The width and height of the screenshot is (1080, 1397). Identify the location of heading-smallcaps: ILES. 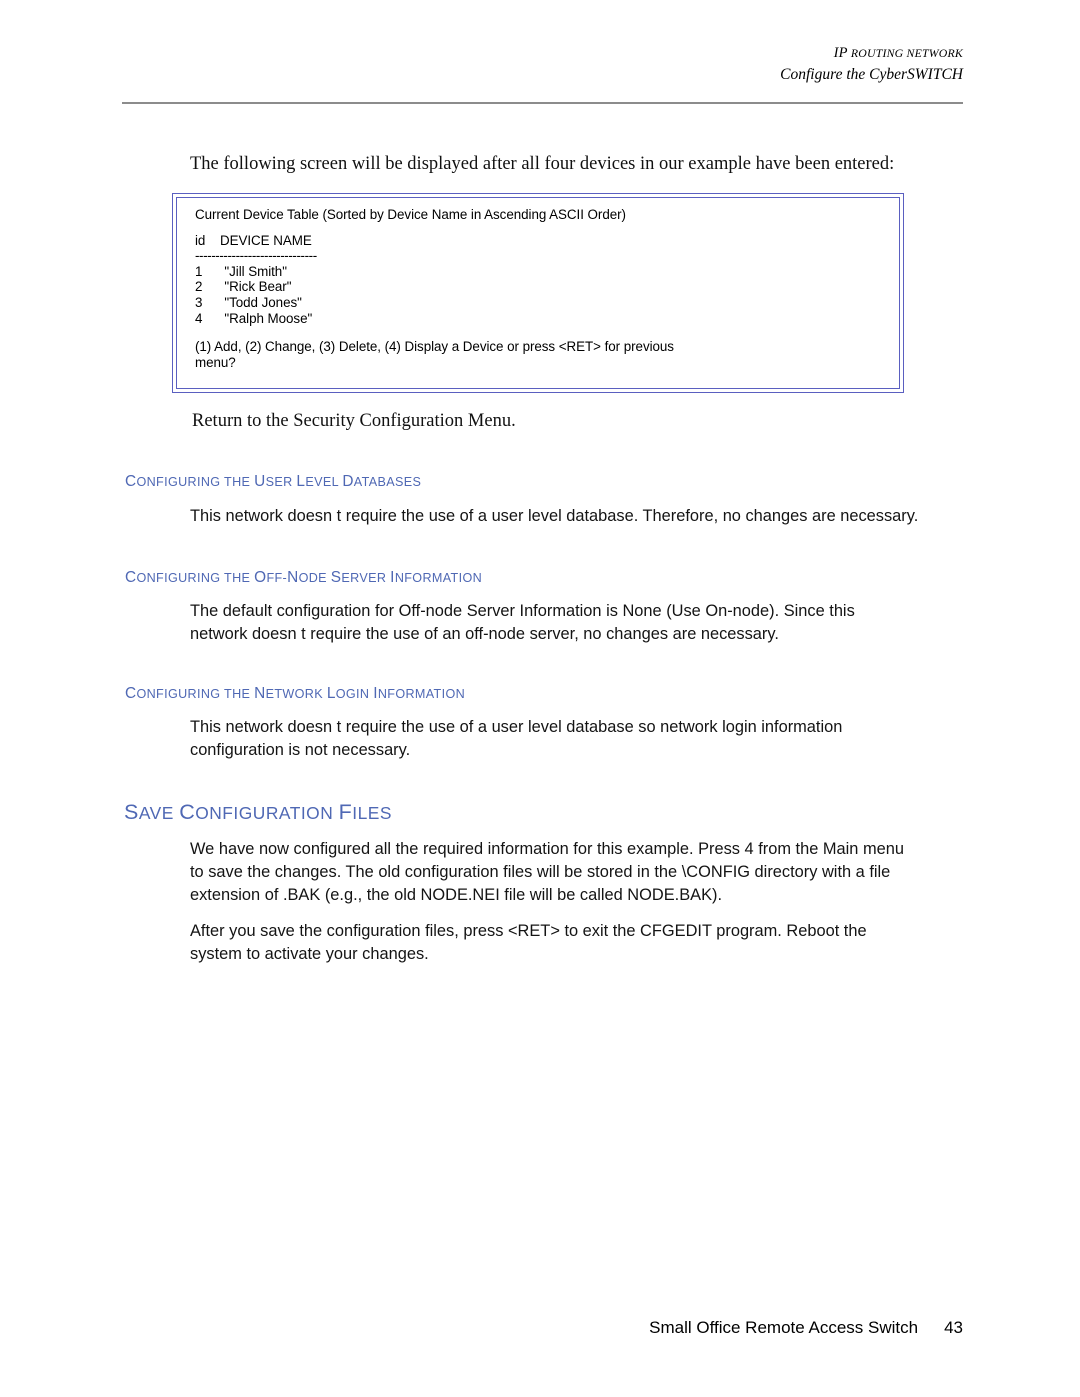
(372, 813).